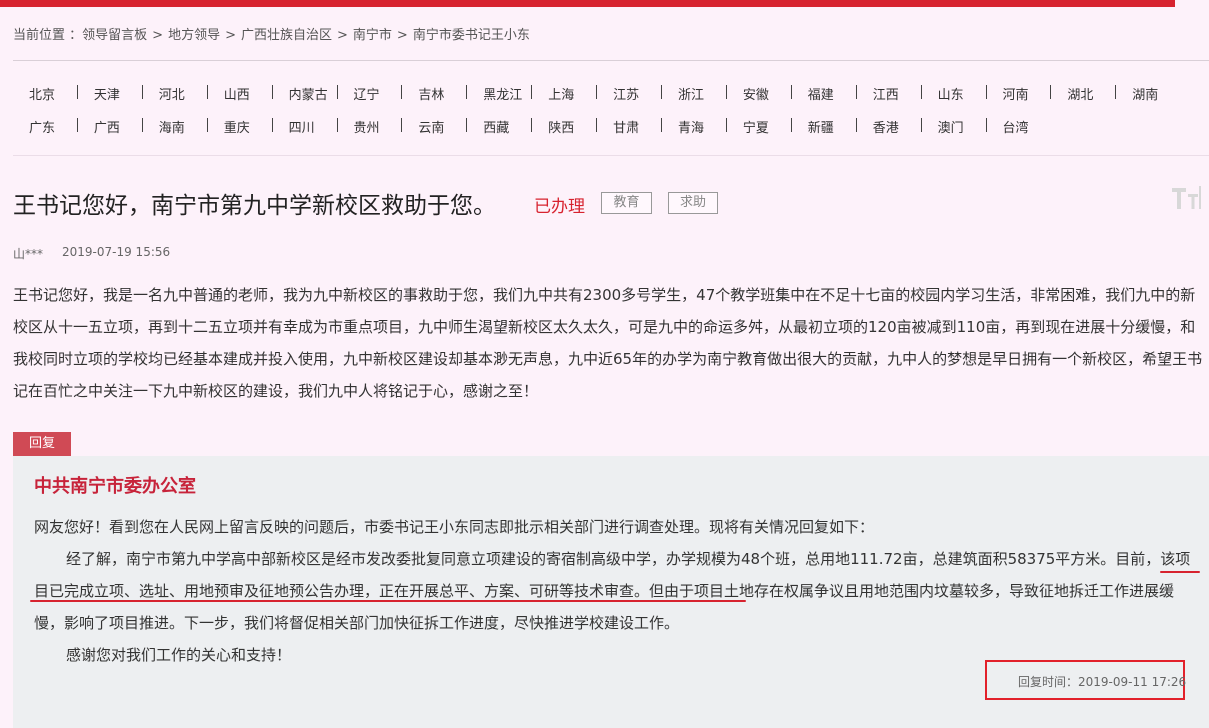 This screenshot has height=728, width=1209. I want to click on message-title: 王书记您好，南宁市第九中学新校区救助于您。, so click(254, 206).